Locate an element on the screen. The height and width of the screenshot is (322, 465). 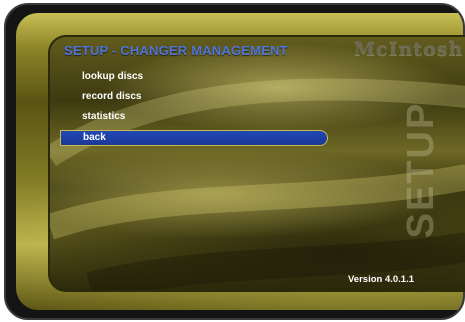
menu-item-record-discs: record discs is located at coordinates (194, 97).